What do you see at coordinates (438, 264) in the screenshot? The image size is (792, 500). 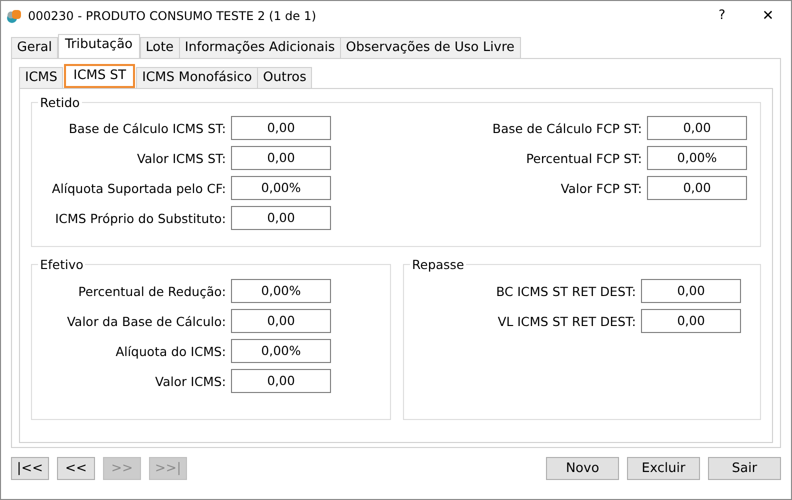 I see `group-title: Repasse` at bounding box center [438, 264].